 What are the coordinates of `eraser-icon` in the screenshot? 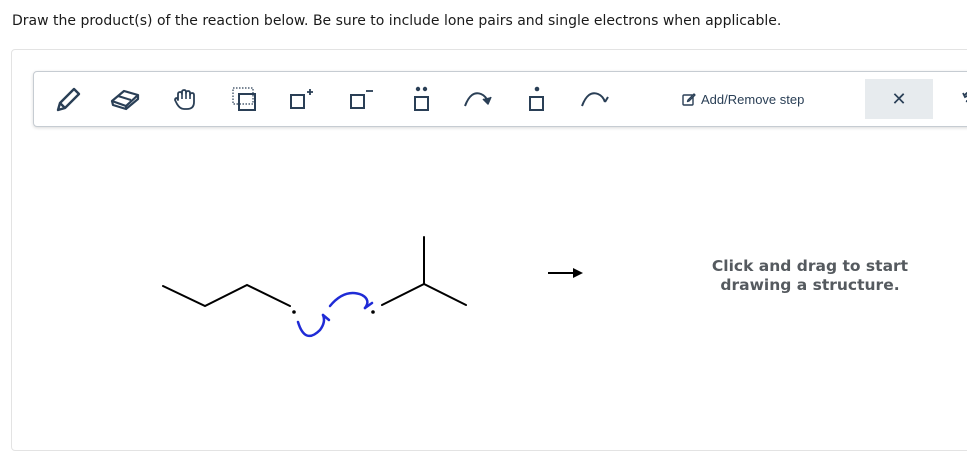 It's located at (125, 100).